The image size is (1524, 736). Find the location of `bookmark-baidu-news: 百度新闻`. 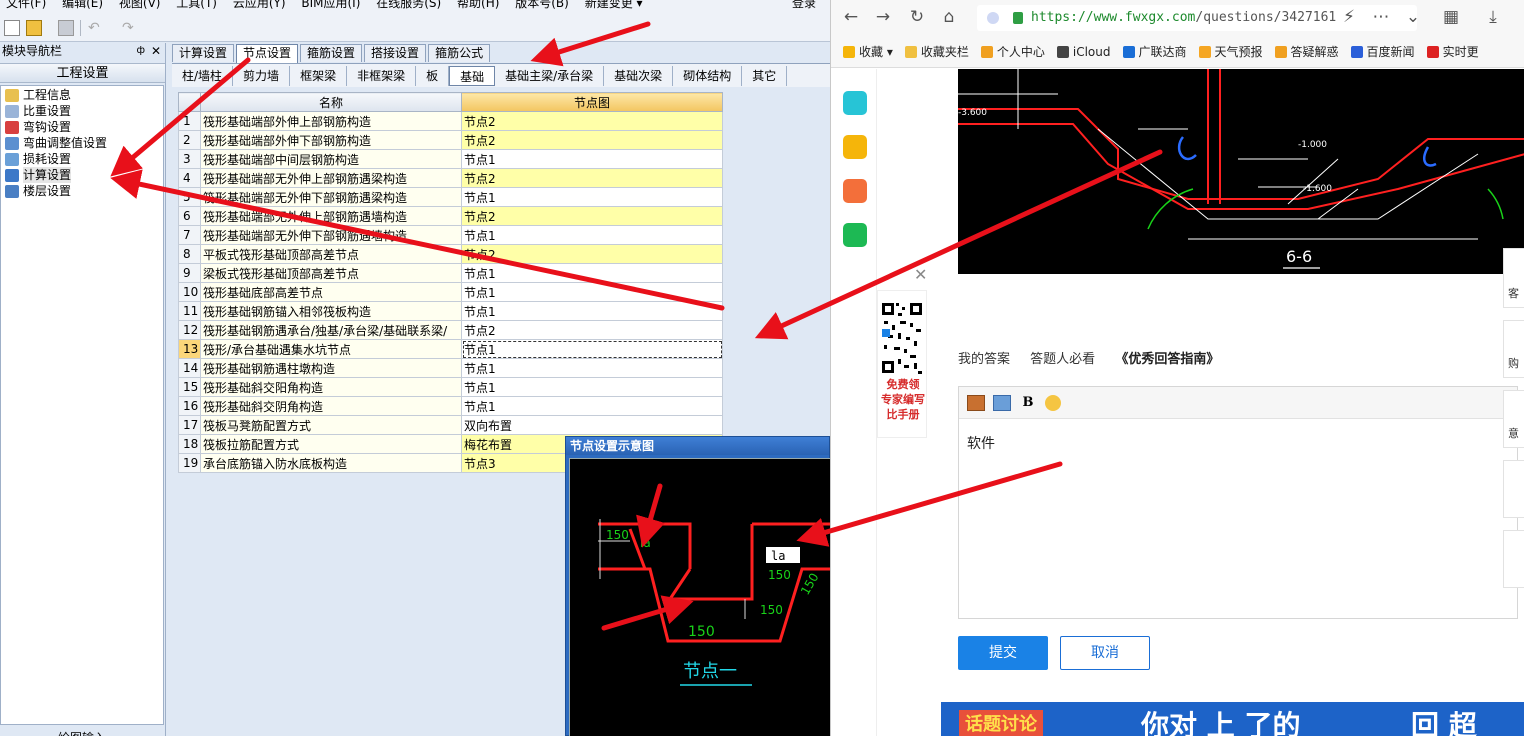

bookmark-baidu-news: 百度新闻 is located at coordinates (1382, 51).